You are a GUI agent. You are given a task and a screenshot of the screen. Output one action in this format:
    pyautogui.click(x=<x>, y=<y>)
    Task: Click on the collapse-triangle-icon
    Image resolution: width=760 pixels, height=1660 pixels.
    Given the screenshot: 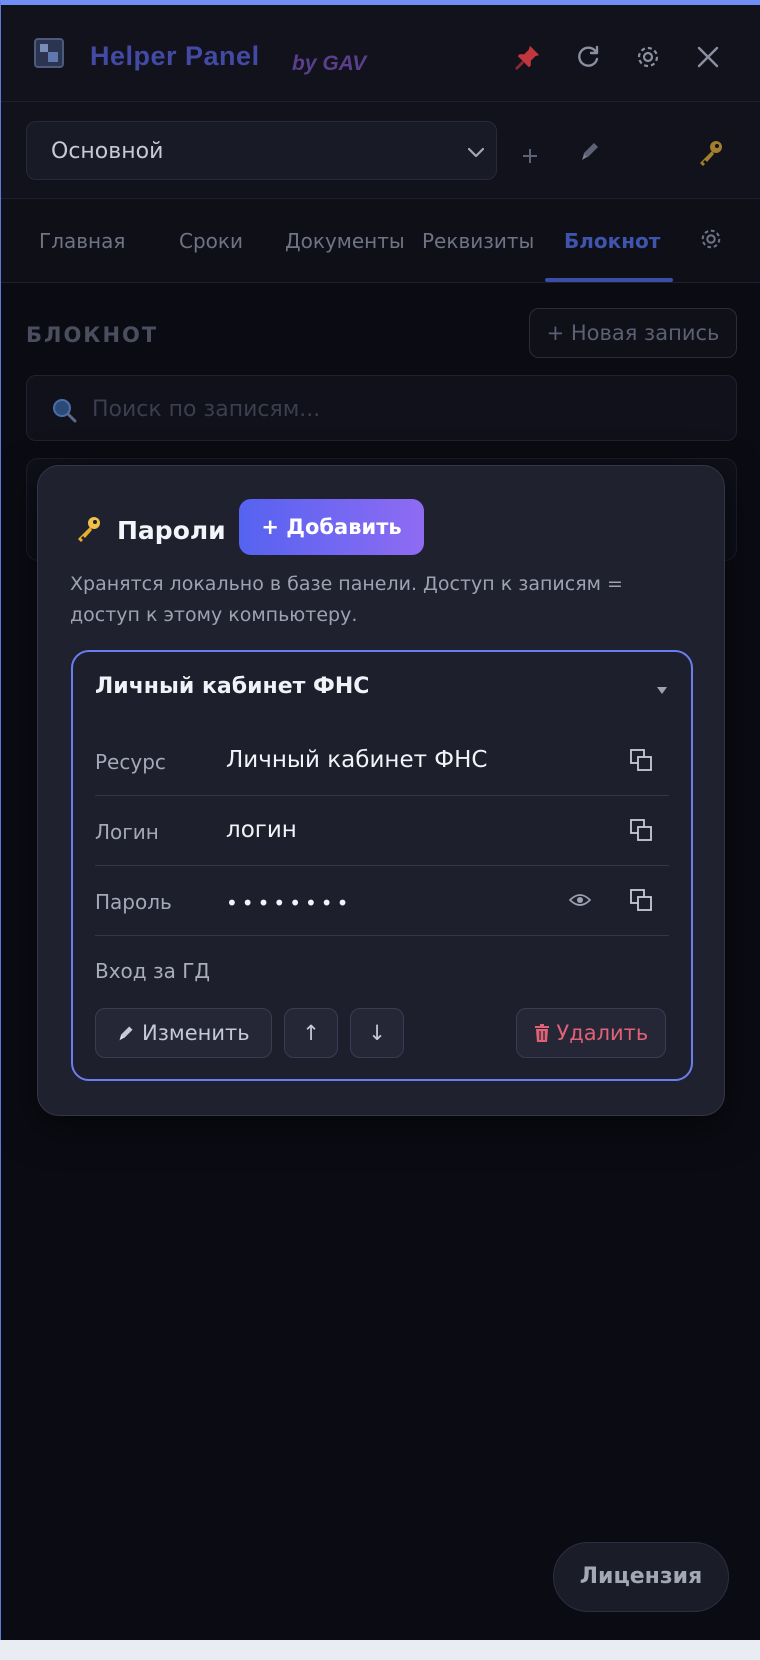 What is the action you would take?
    pyautogui.click(x=662, y=689)
    